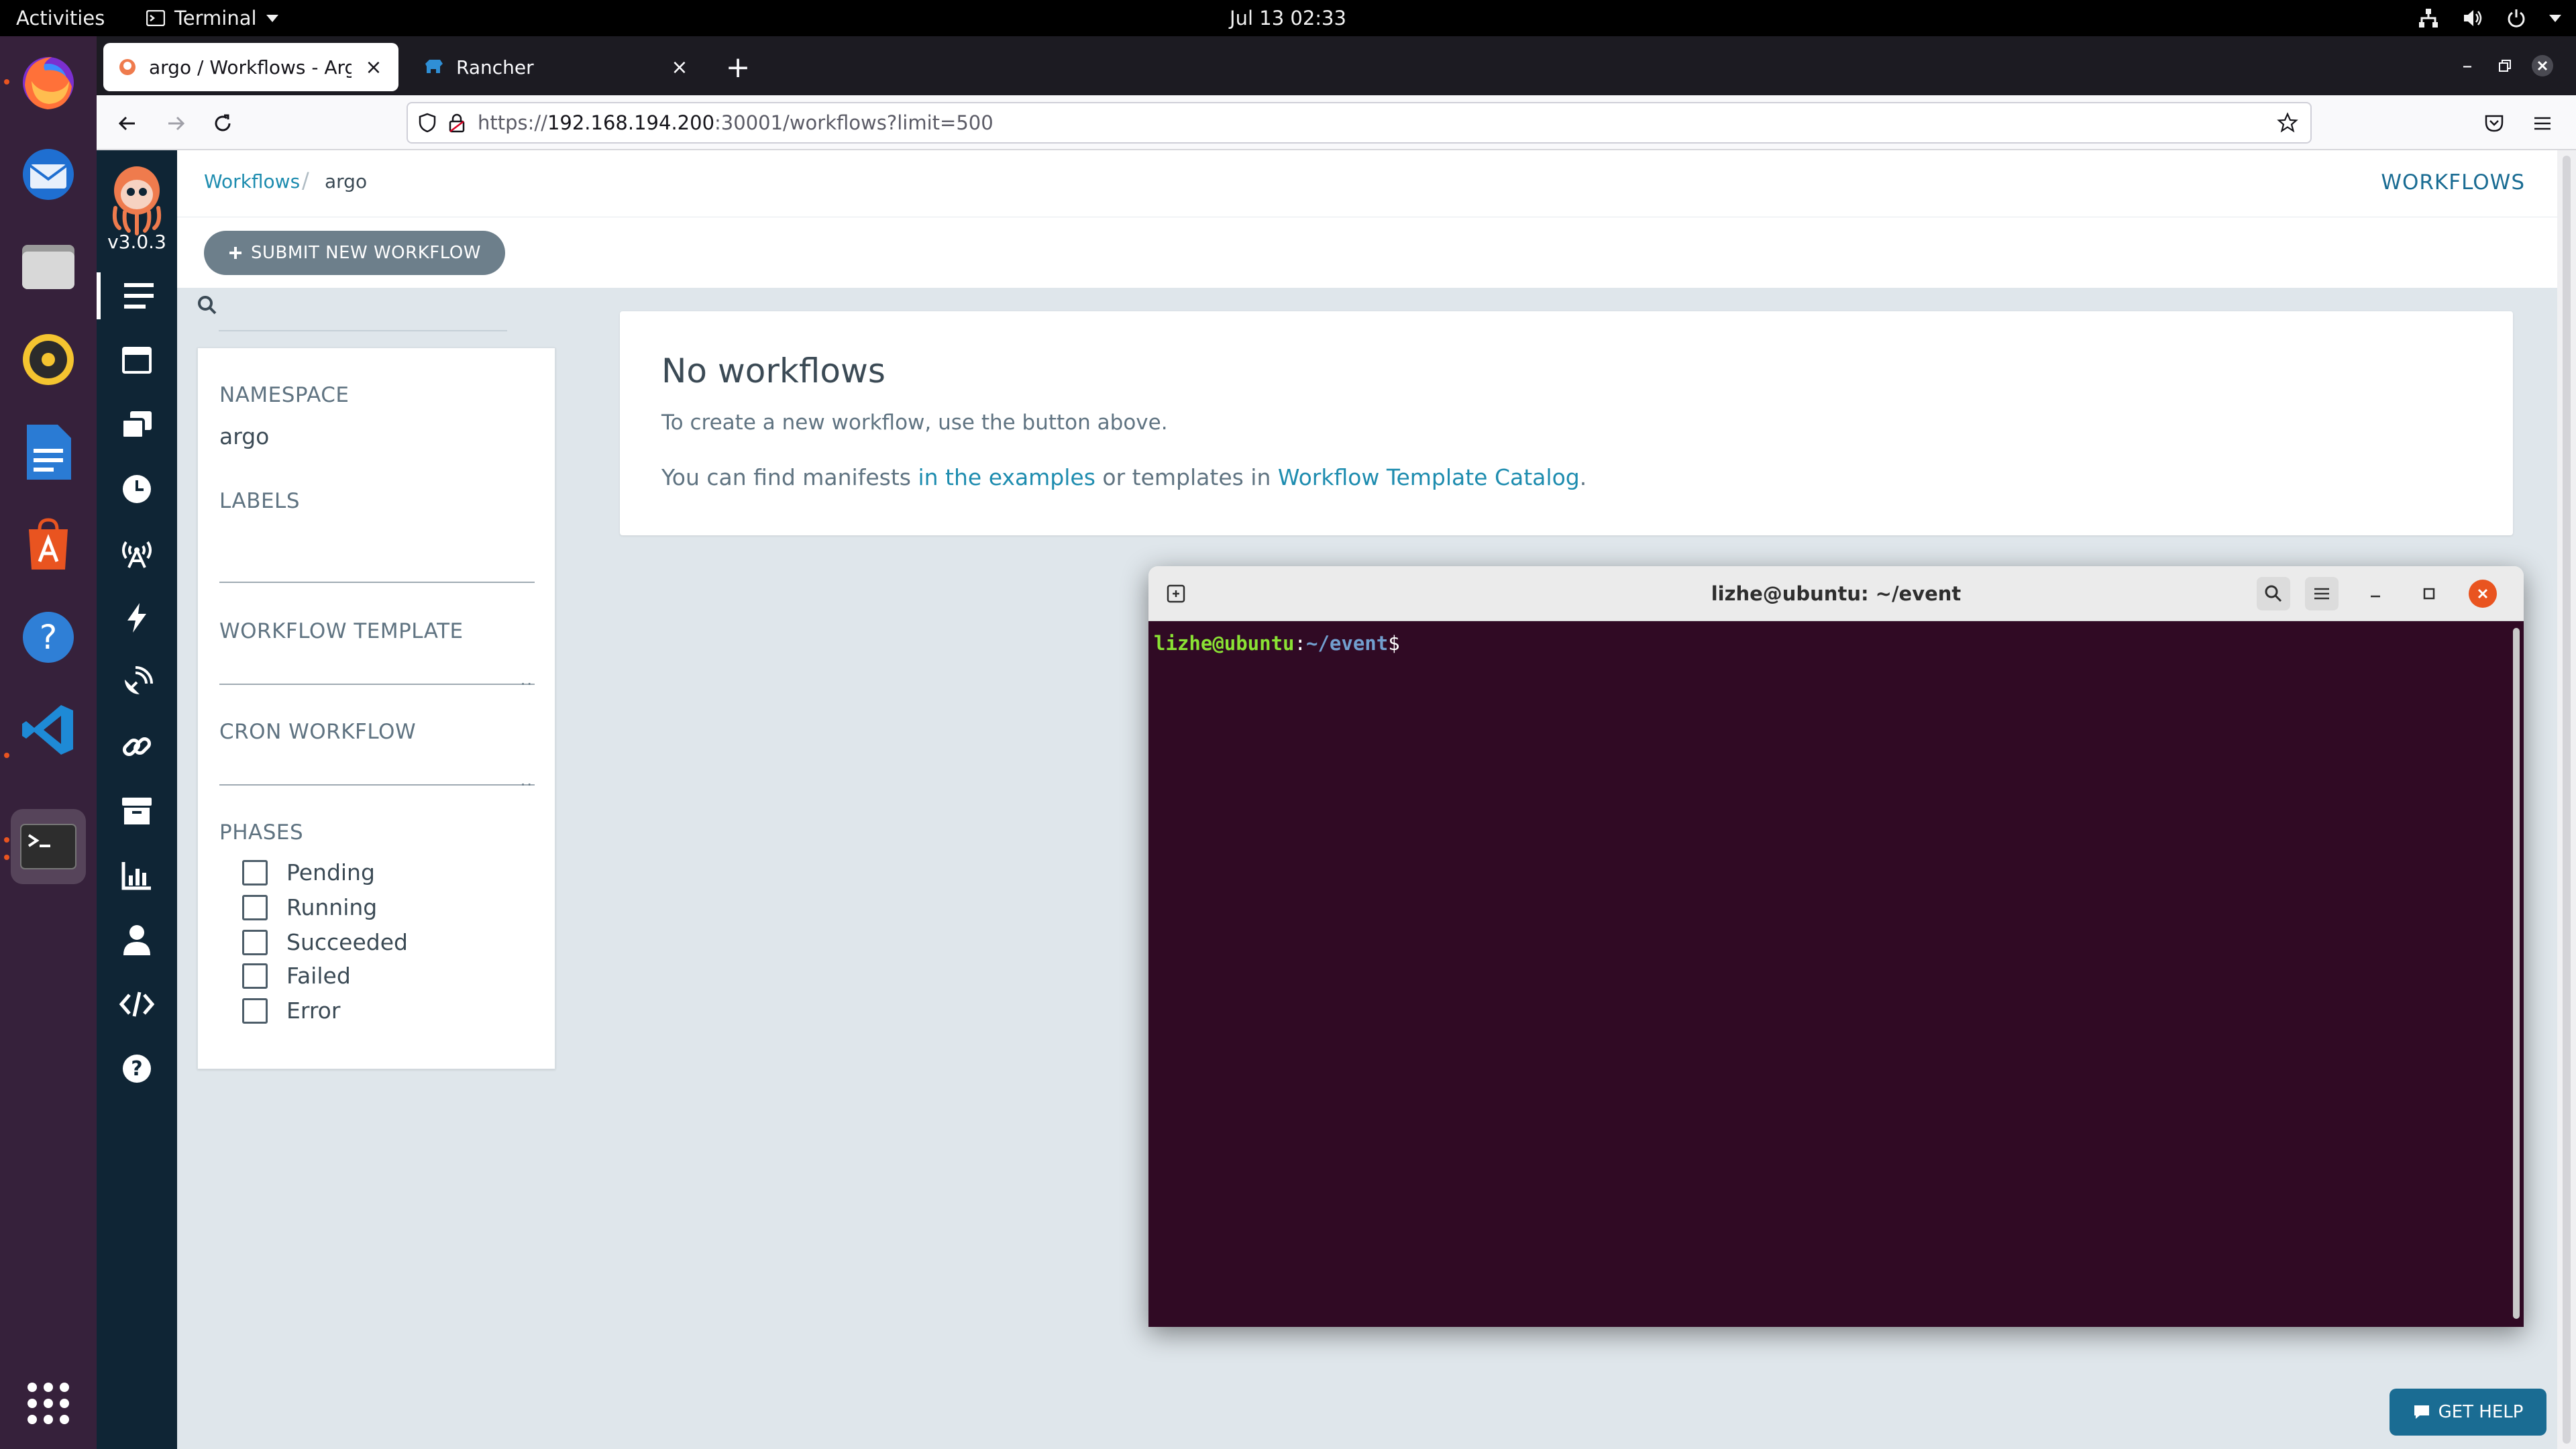 This screenshot has width=2576, height=1449. Describe the element at coordinates (2489, 18) in the screenshot. I see `status-menu` at that location.